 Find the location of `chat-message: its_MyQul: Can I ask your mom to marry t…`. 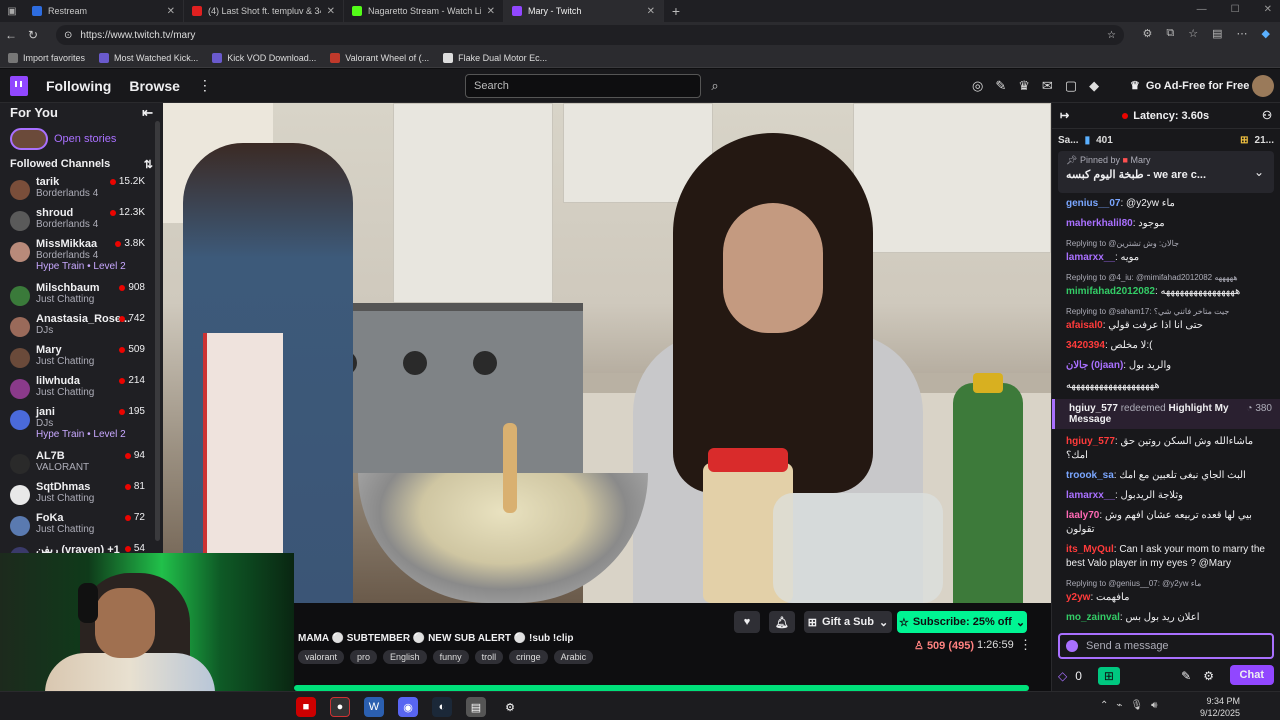

chat-message: its_MyQul: Can I ask your mom to marry t… is located at coordinates (1169, 557).